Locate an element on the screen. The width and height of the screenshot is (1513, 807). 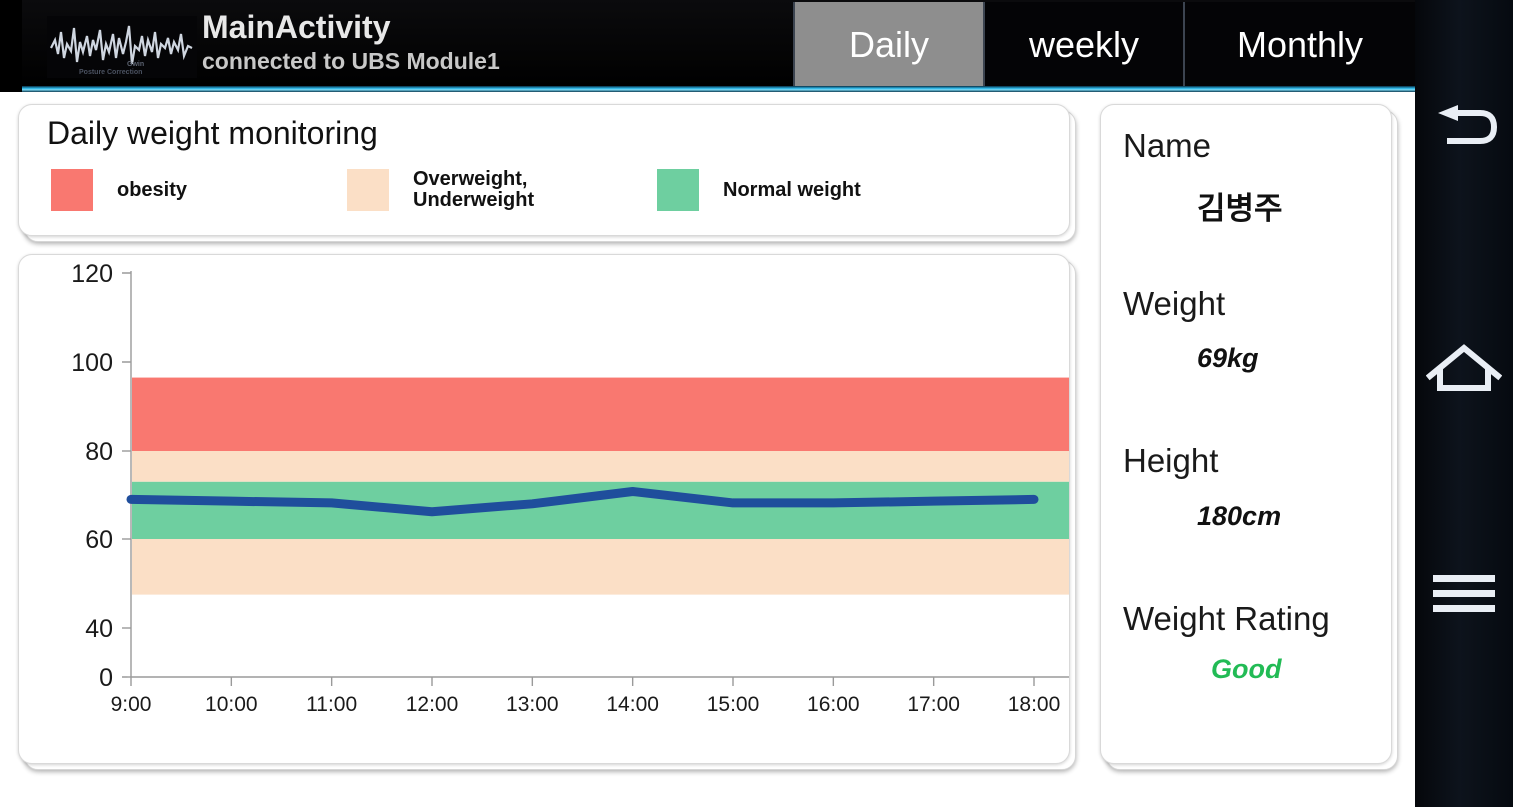
tab-weekly: weekly is located at coordinates (1083, 45).